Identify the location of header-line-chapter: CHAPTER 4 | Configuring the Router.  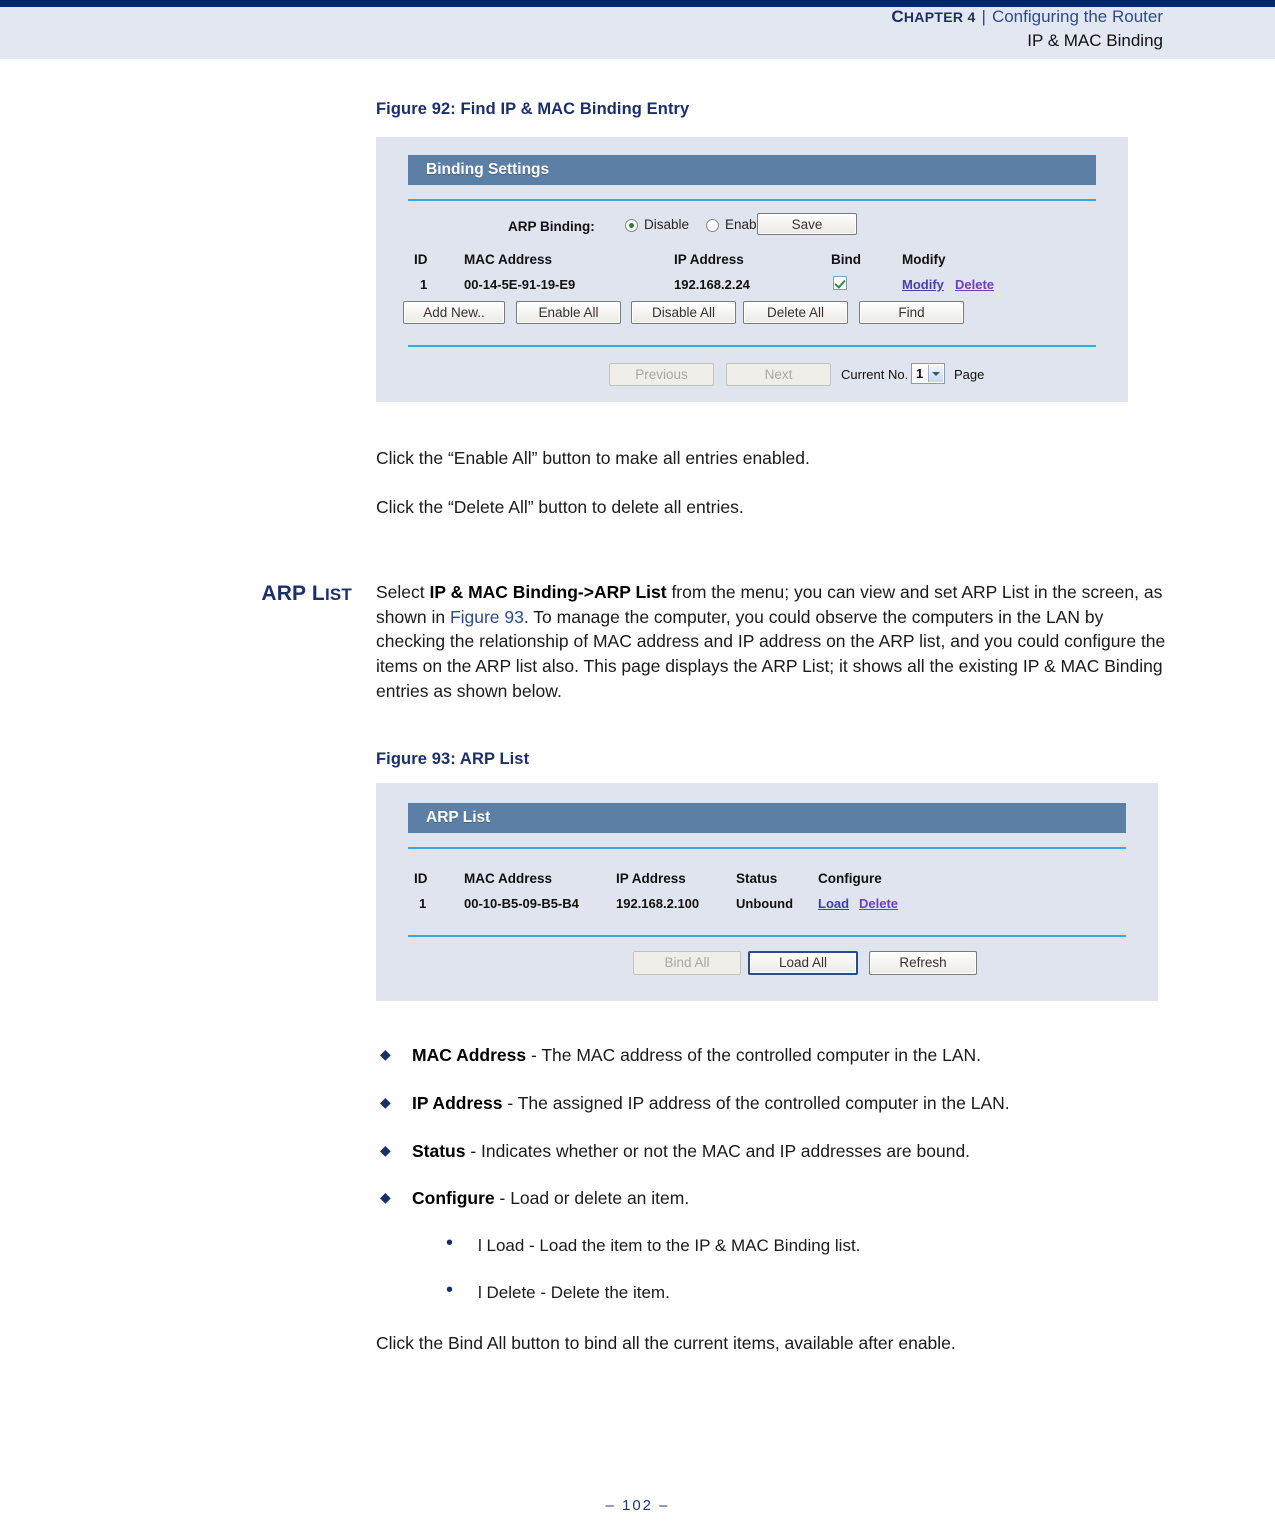
(1027, 17).